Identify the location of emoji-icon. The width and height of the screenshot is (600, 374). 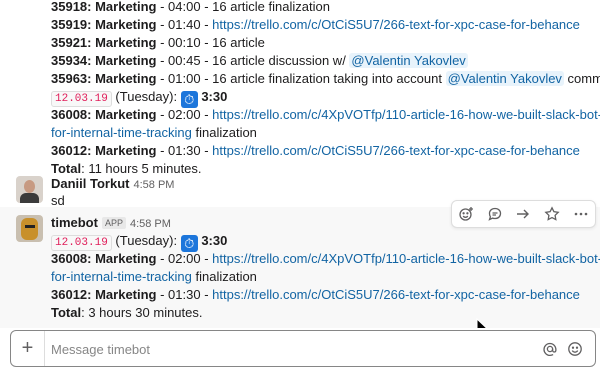
(574, 348).